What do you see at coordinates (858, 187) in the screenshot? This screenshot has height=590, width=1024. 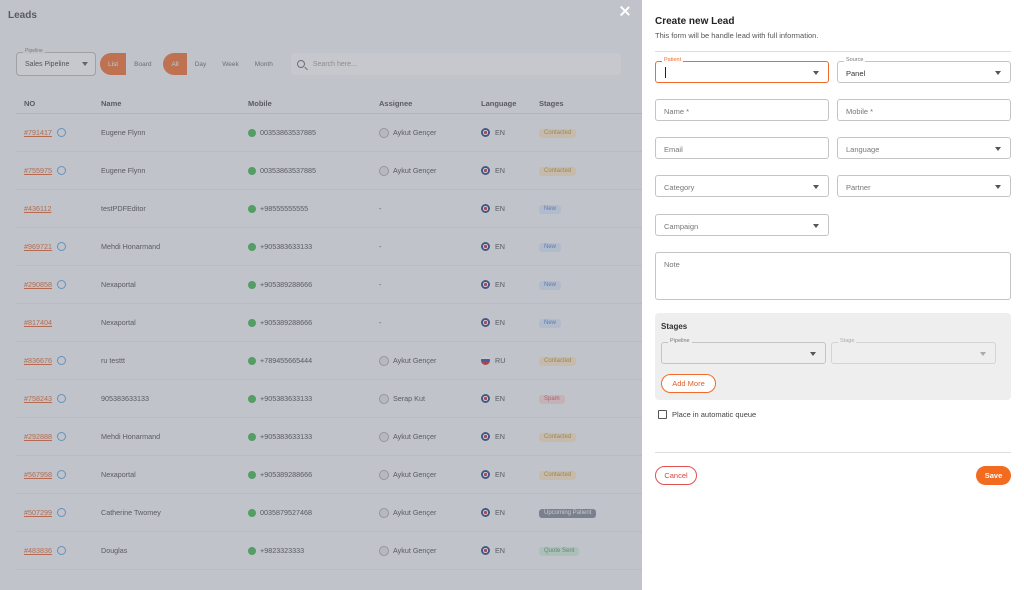 I see `partner-placeholder: Partner` at bounding box center [858, 187].